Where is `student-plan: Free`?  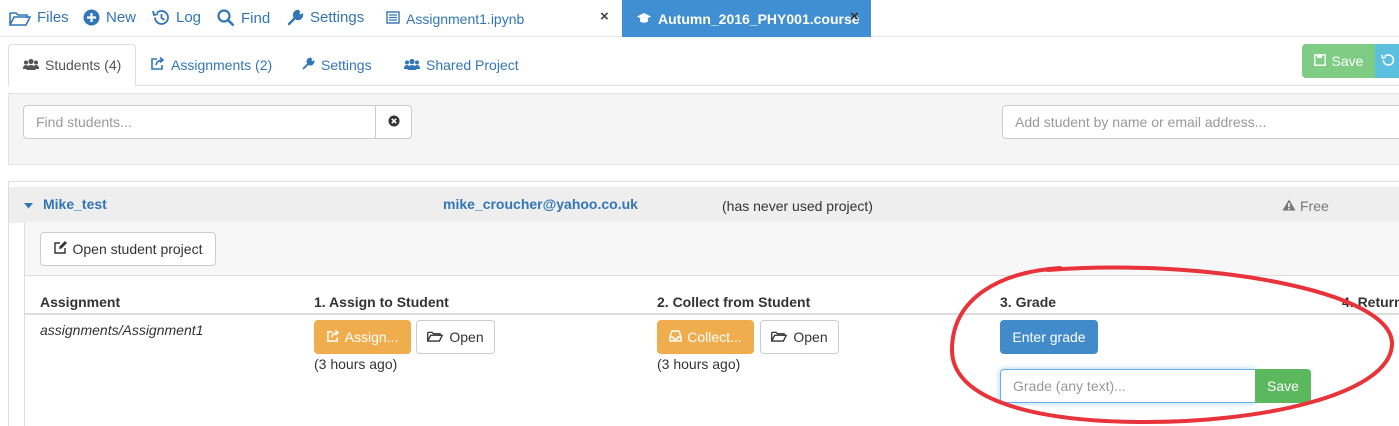 student-plan: Free is located at coordinates (1305, 206).